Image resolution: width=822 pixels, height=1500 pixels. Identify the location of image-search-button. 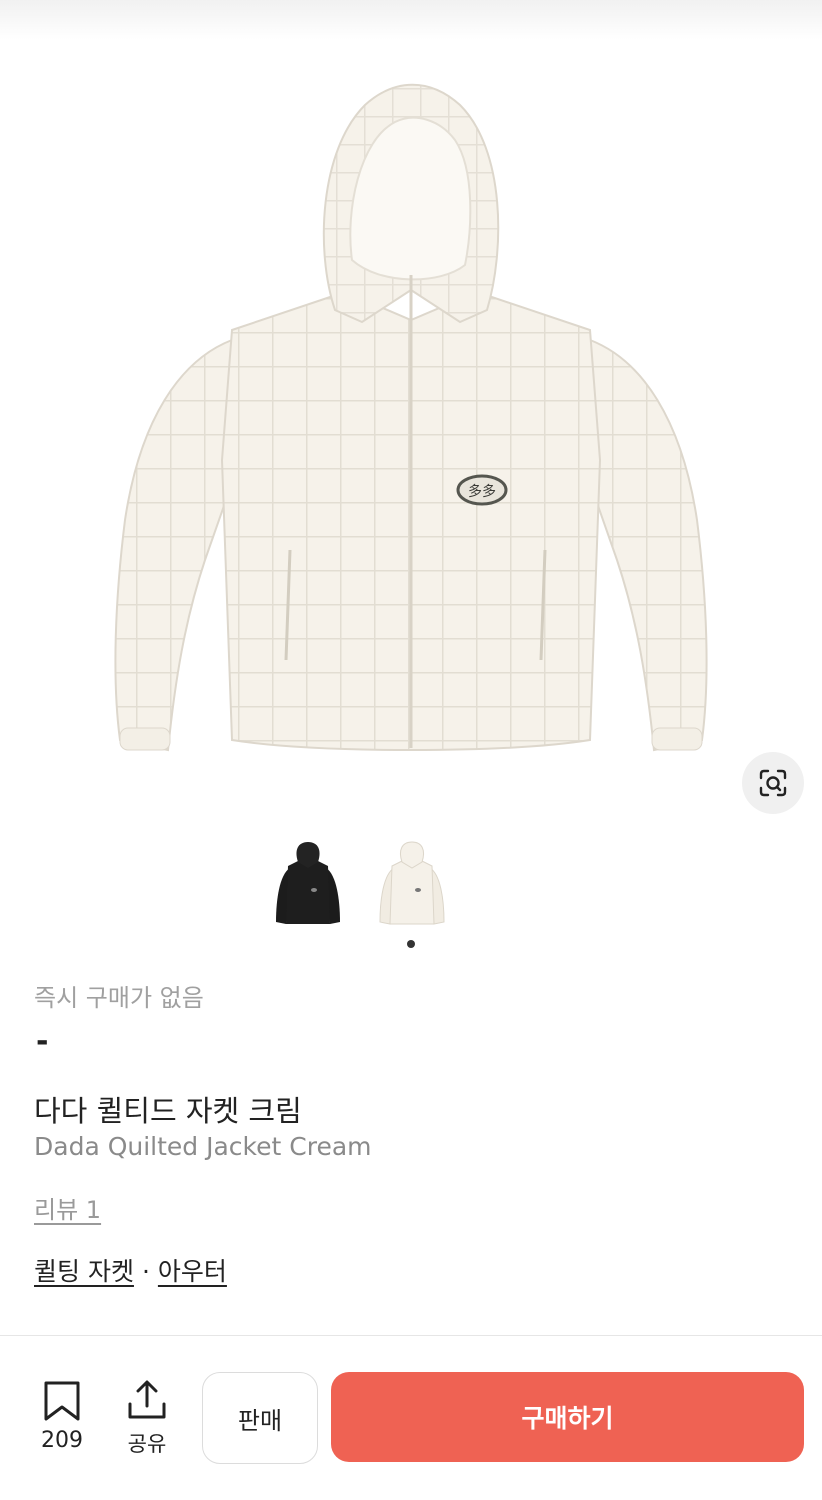
(773, 783).